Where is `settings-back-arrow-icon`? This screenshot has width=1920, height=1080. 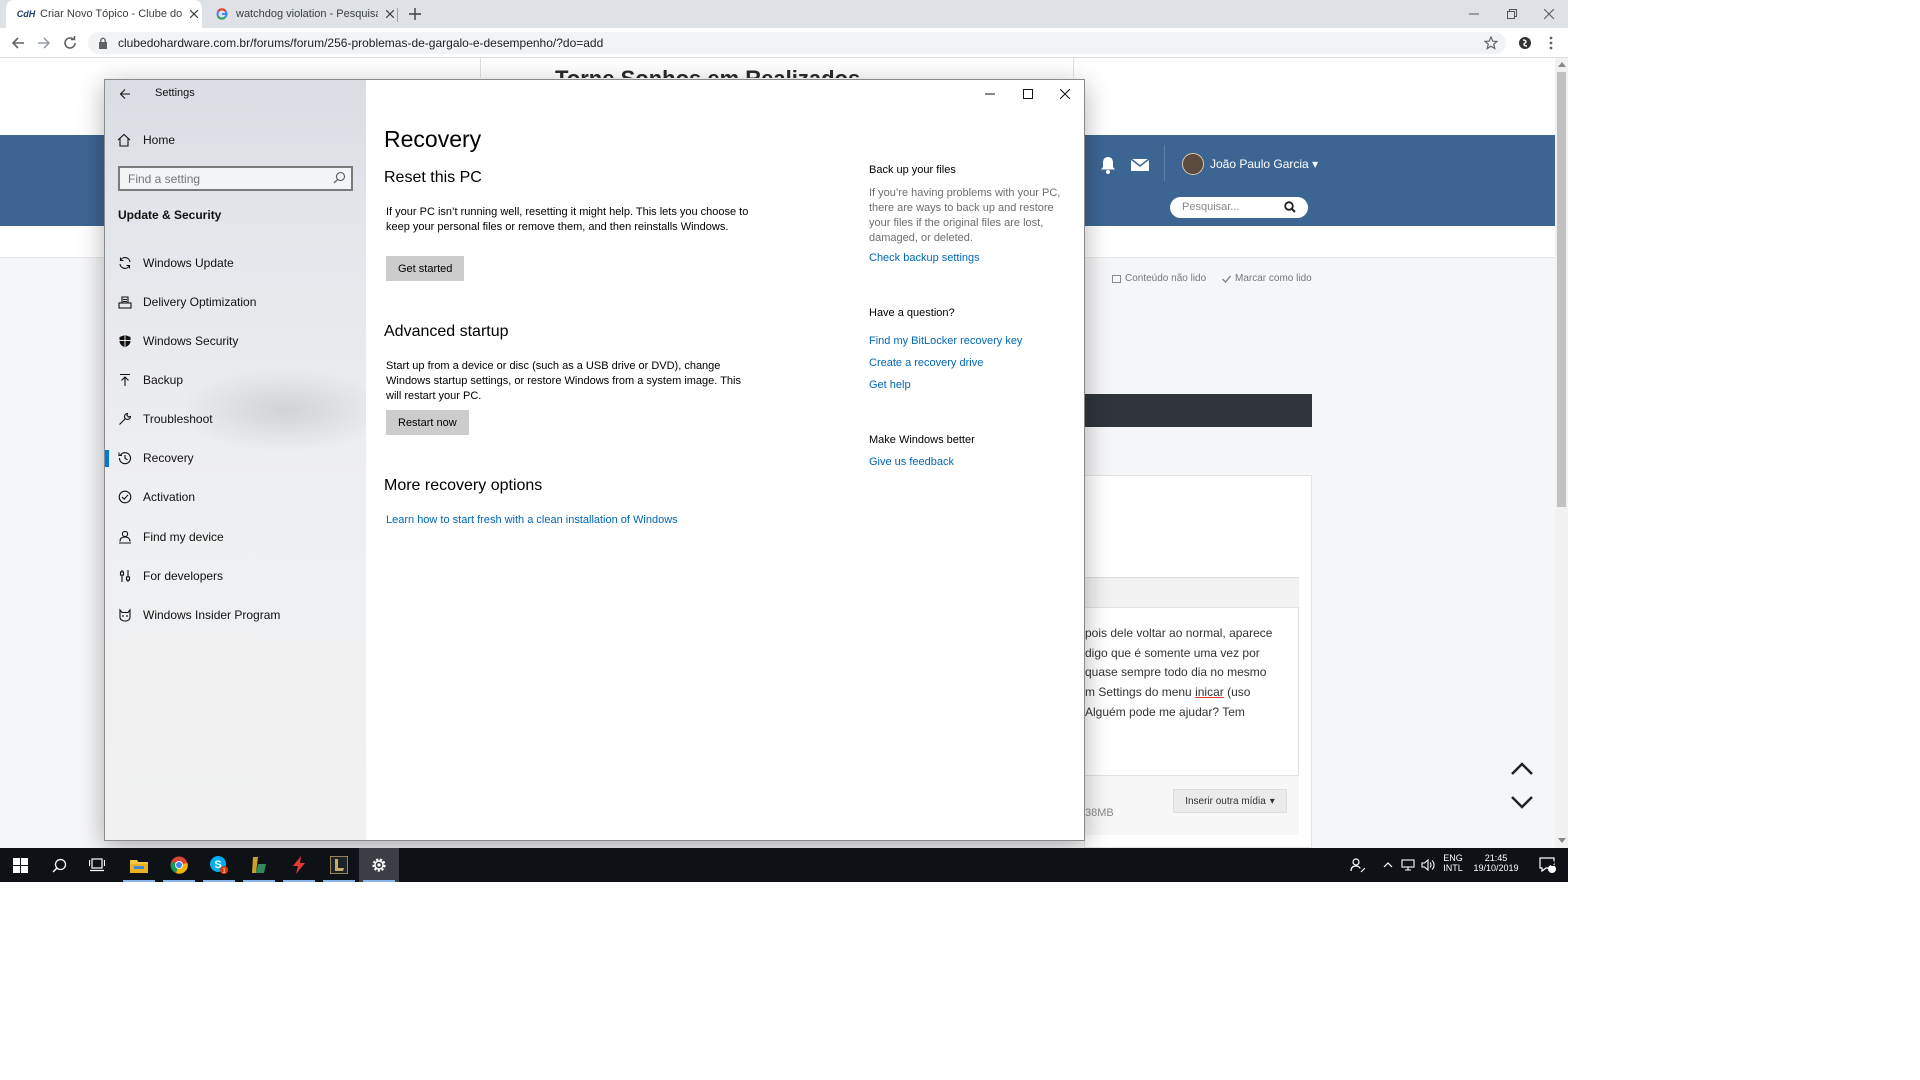 settings-back-arrow-icon is located at coordinates (125, 94).